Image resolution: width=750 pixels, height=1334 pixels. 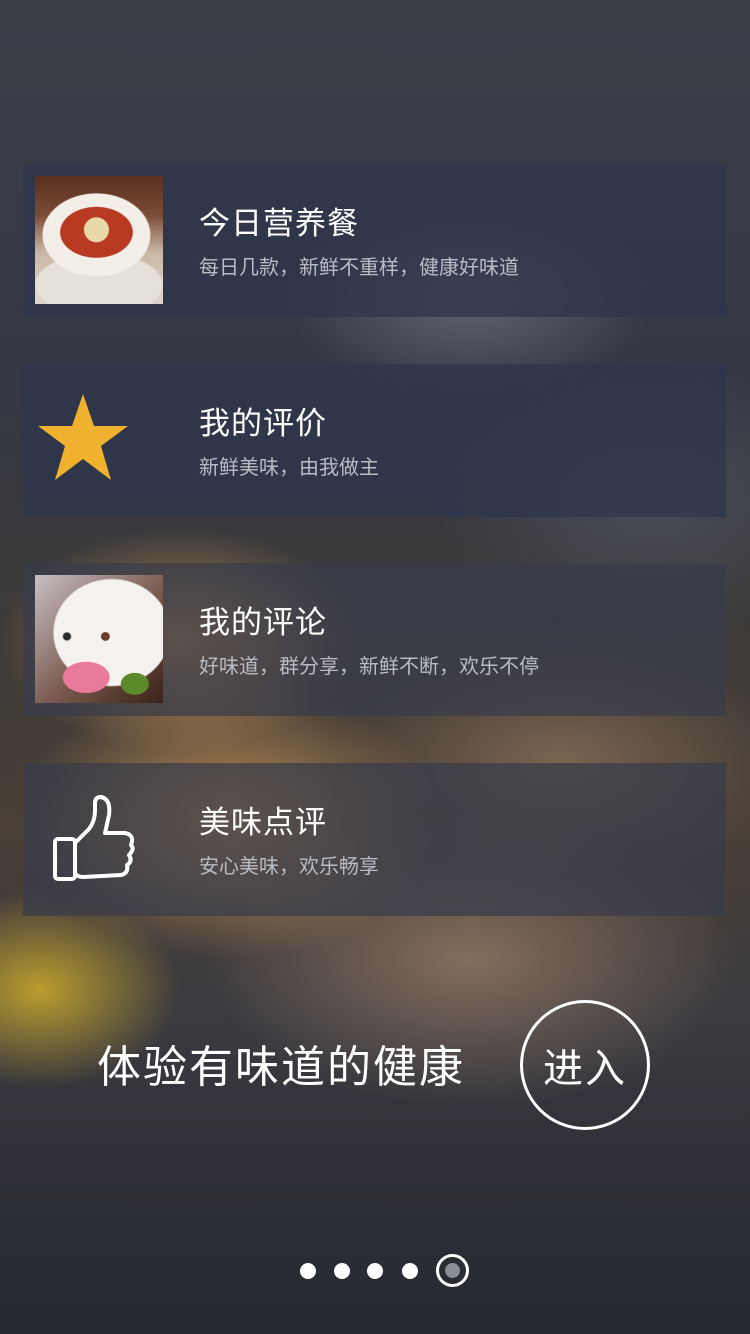 What do you see at coordinates (263, 623) in the screenshot?
I see `card-title: 我的评论` at bounding box center [263, 623].